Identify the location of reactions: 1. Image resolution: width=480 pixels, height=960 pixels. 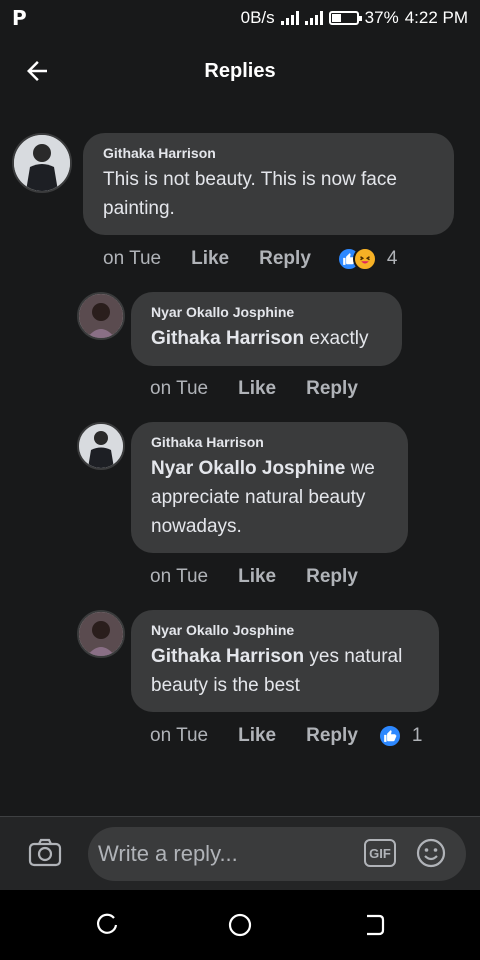
(400, 736).